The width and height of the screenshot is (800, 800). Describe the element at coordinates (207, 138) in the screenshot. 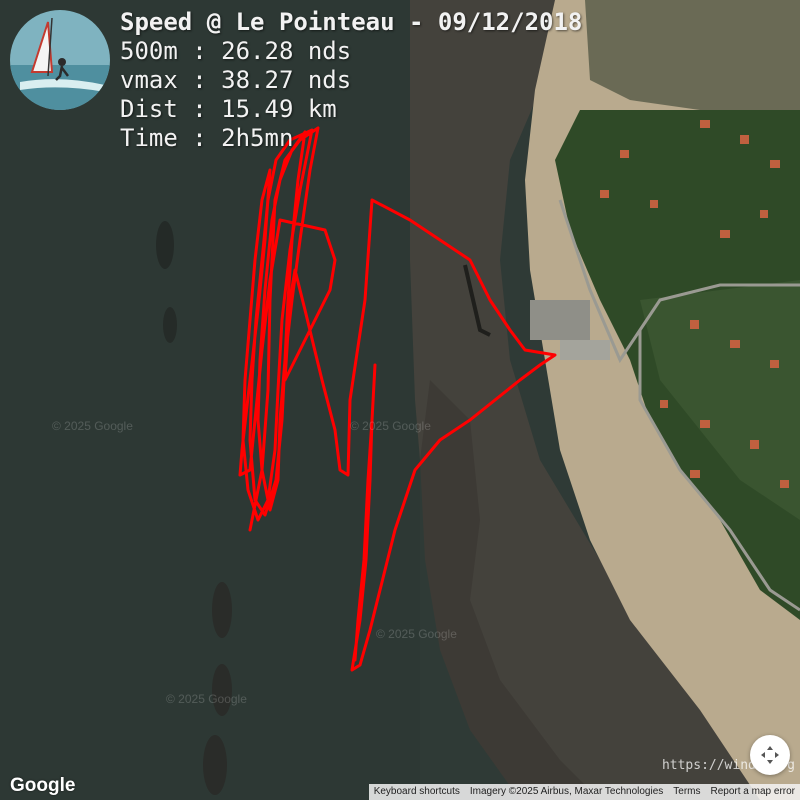

I see `session-time: Time : 2h5mn` at that location.